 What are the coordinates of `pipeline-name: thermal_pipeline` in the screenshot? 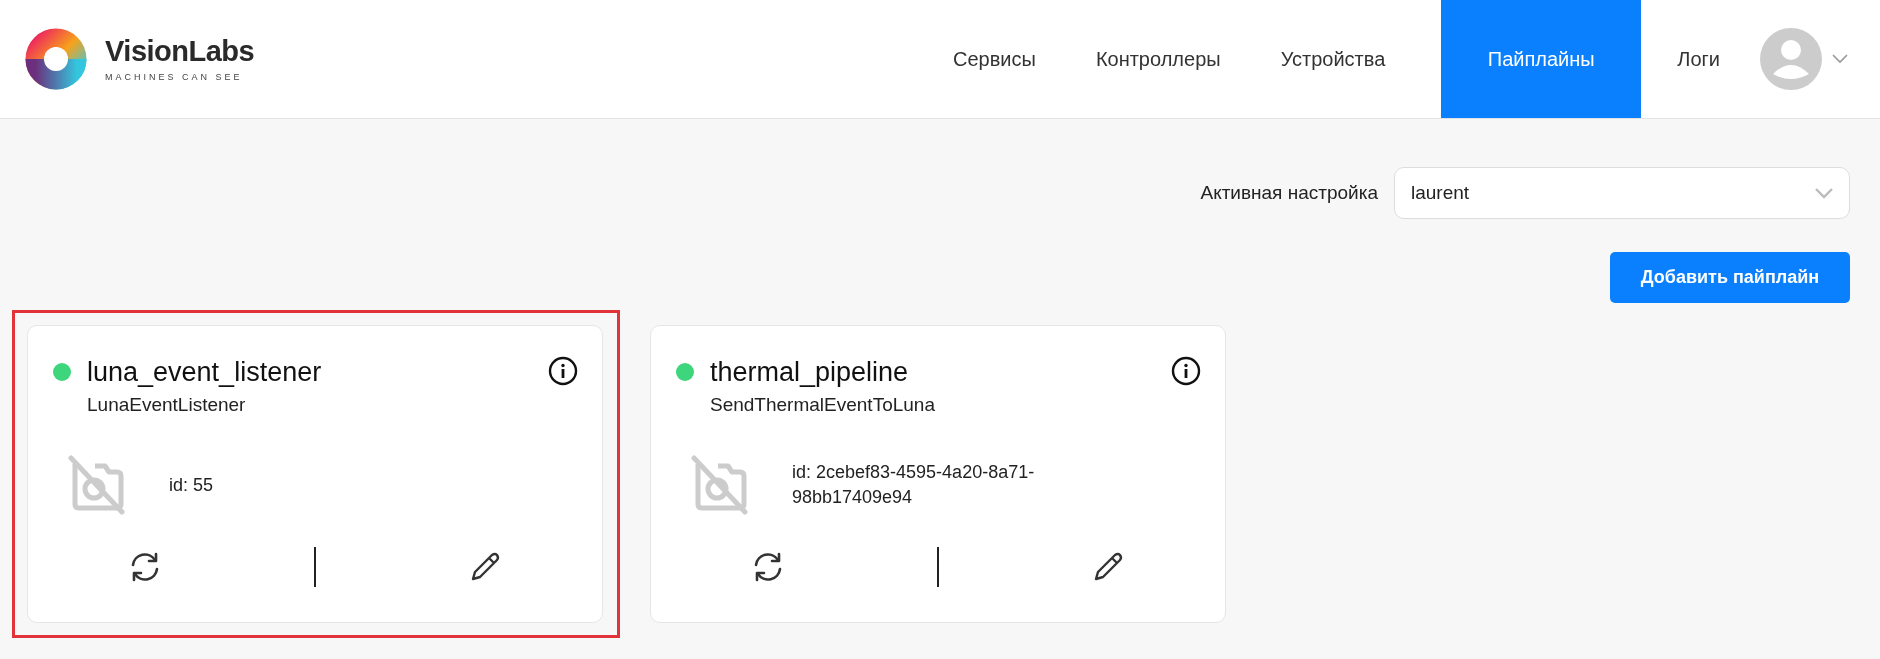 It's located at (809, 372).